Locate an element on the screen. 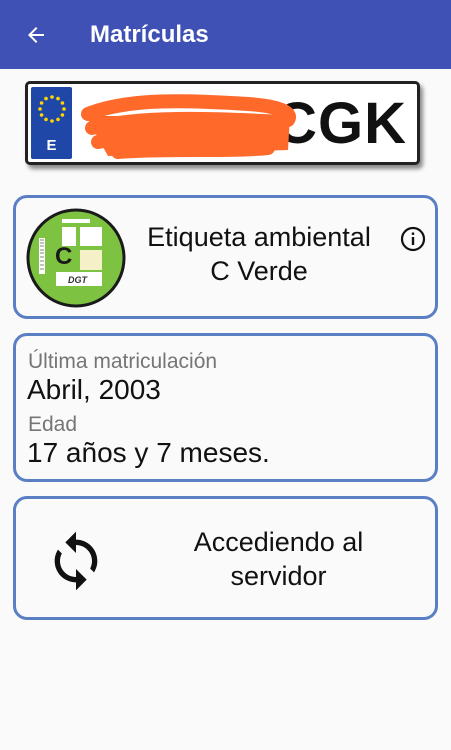 The image size is (451, 750). age-label: Edad is located at coordinates (53, 424).